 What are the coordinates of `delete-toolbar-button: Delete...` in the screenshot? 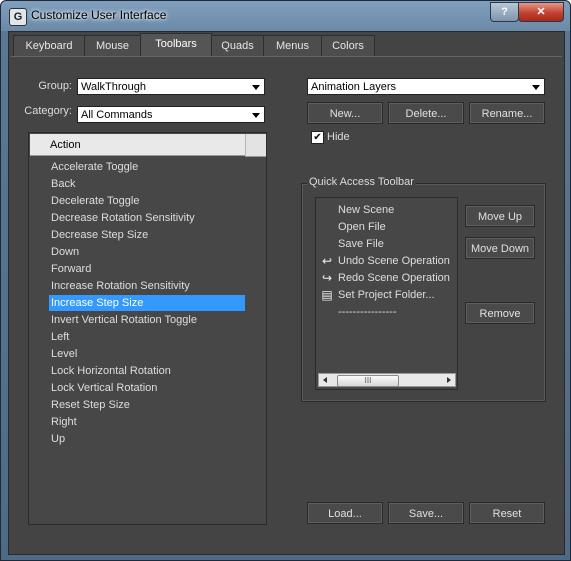 It's located at (426, 113).